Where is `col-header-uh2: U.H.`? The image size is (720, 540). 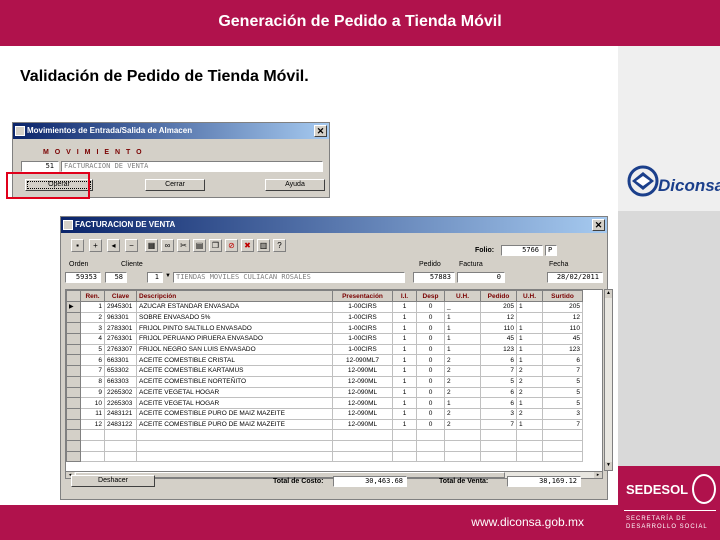
col-header-uh2: U.H. is located at coordinates (529, 296).